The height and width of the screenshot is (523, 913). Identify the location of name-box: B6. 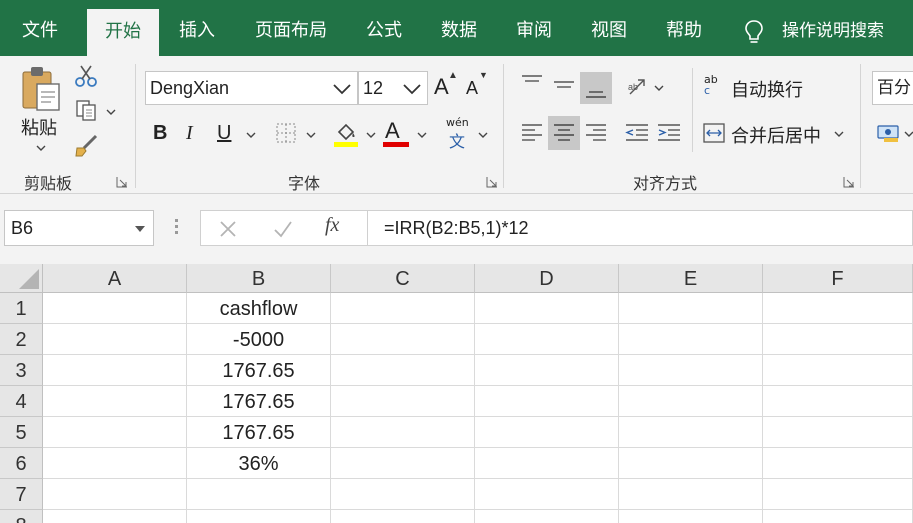
(79, 228).